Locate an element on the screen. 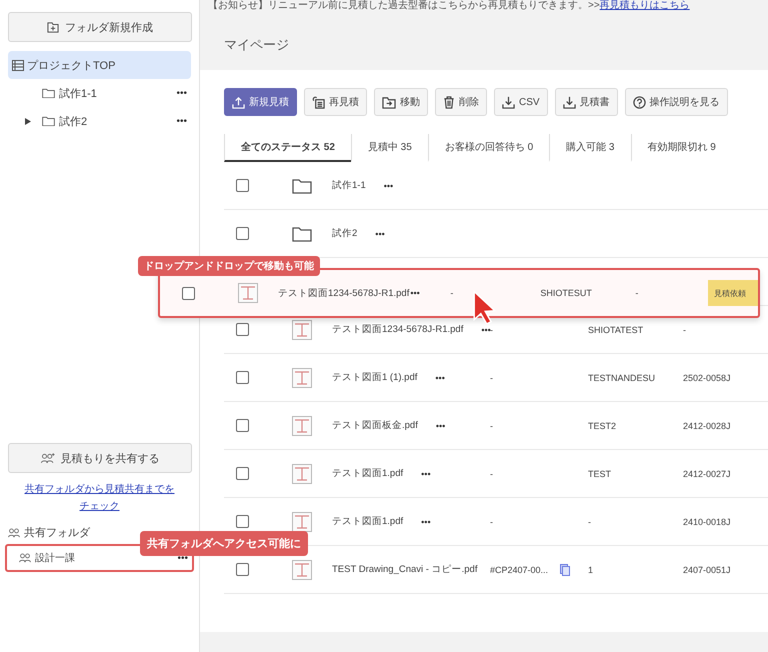 Image resolution: width=768 pixels, height=652 pixels. project-top-item: プロジェクトTOP is located at coordinates (99, 65).